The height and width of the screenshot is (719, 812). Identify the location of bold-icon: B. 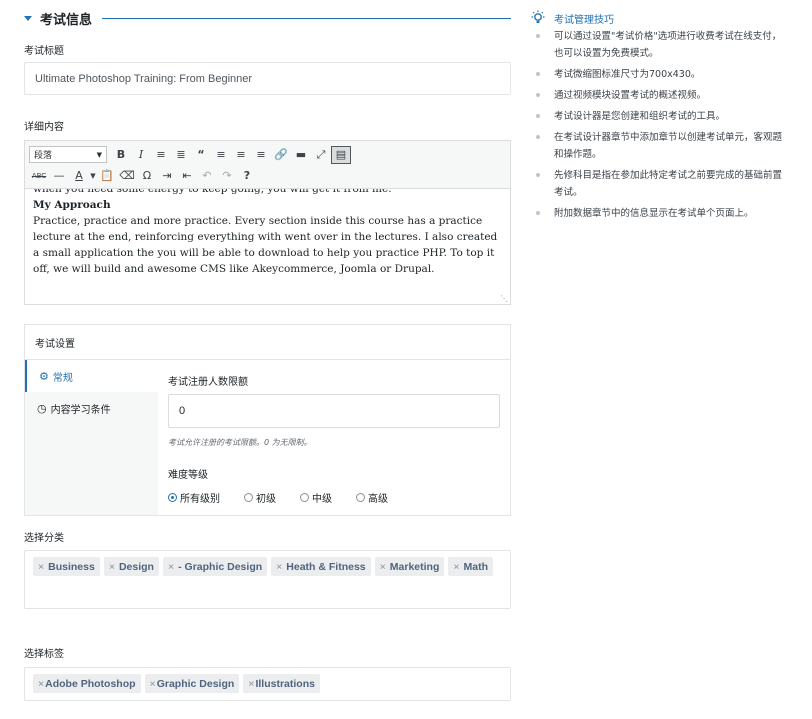
(121, 155).